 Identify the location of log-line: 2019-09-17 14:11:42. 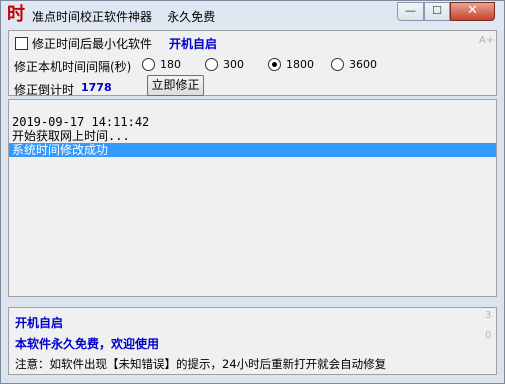
(80, 122).